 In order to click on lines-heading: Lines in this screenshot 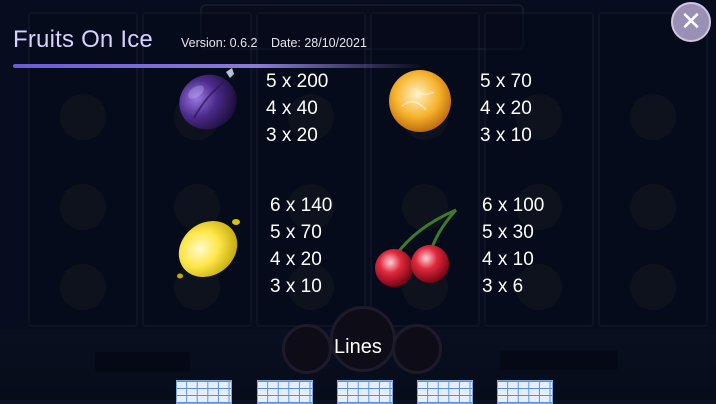, I will do `click(358, 347)`.